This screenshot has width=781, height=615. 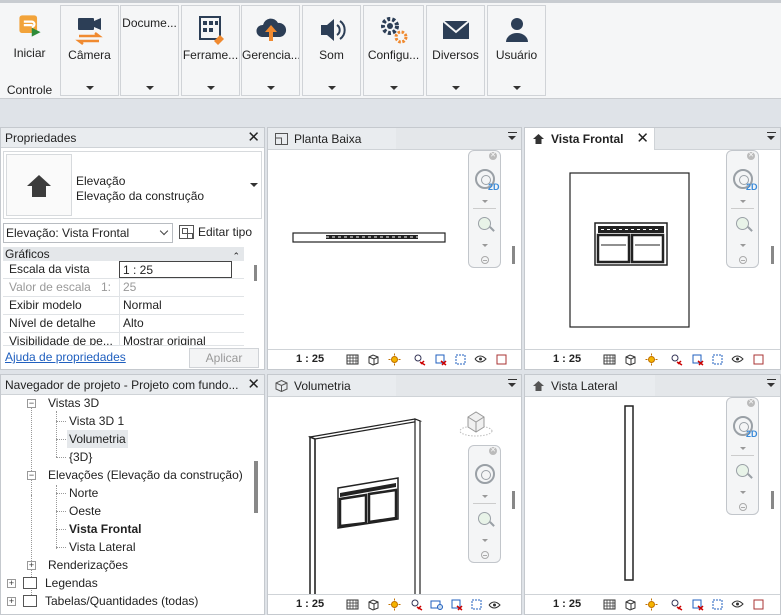 I want to click on tree-item: Legendas, so click(x=71, y=583).